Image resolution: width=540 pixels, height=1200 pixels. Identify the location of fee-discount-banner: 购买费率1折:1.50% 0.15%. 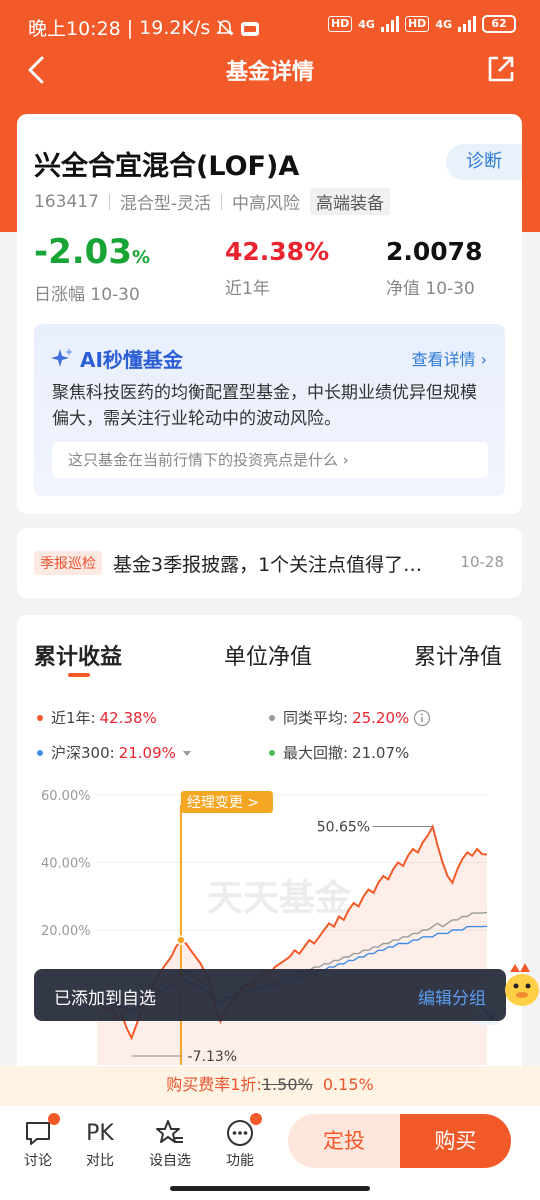
(270, 1086).